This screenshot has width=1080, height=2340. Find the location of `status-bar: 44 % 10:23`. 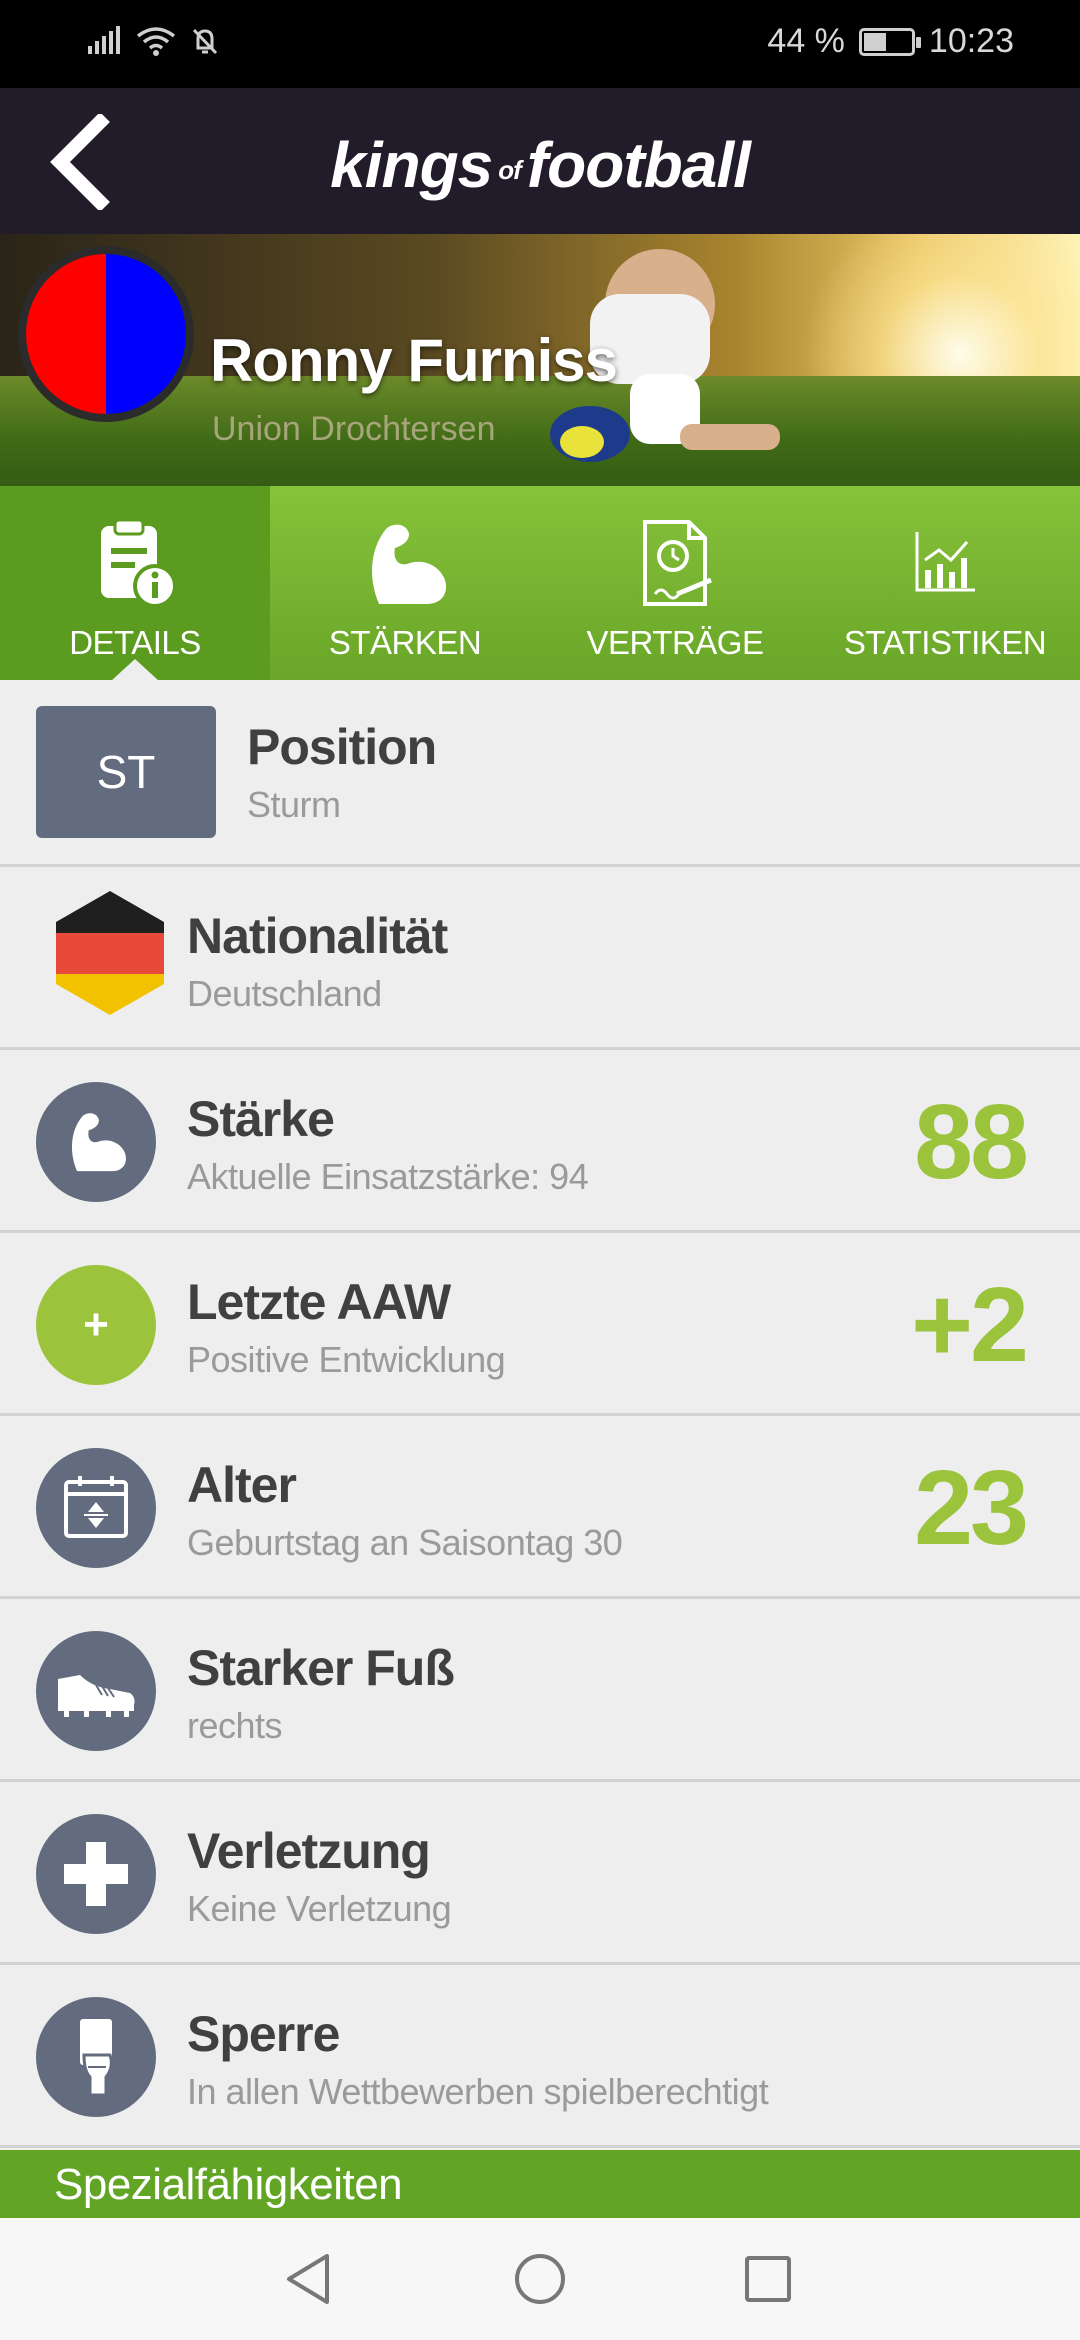

status-bar: 44 % 10:23 is located at coordinates (540, 44).